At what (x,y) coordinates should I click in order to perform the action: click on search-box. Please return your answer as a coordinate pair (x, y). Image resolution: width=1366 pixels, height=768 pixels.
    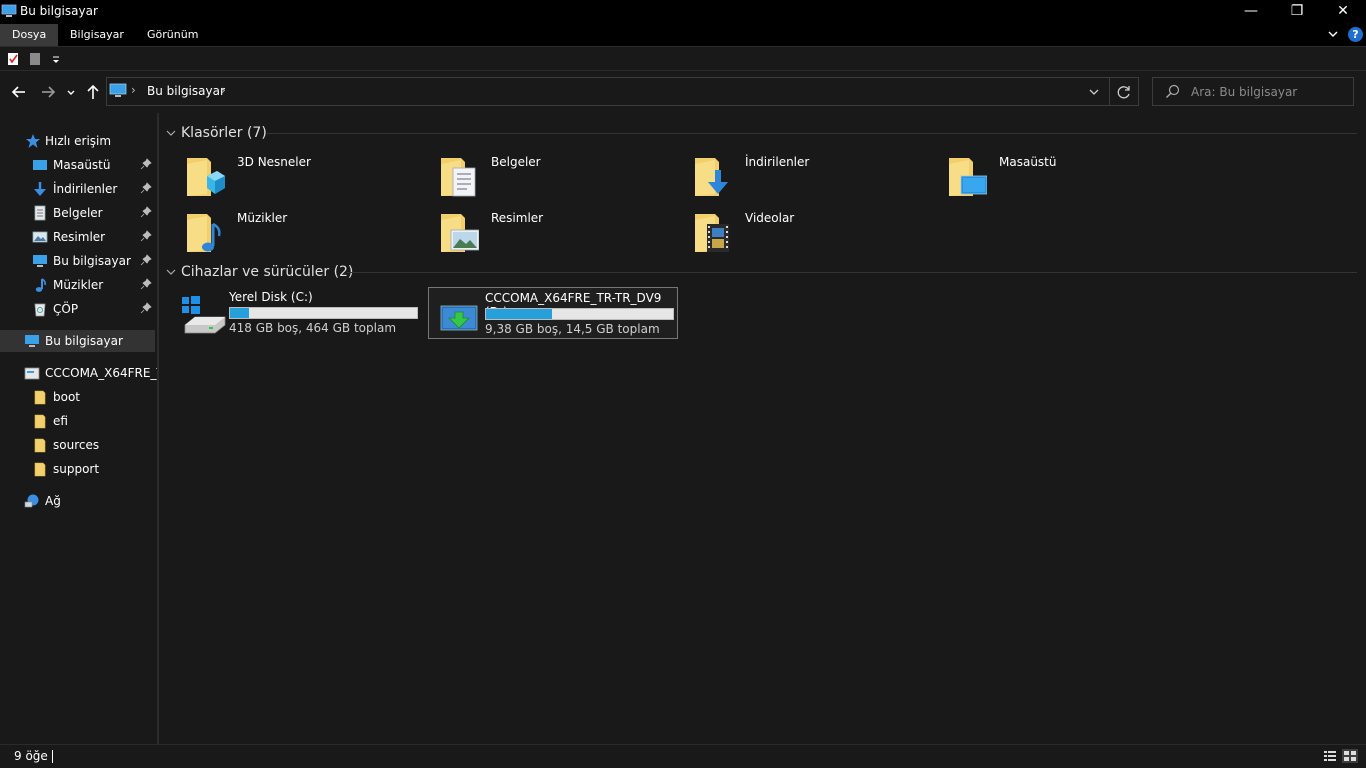
    Looking at the image, I should click on (1253, 91).